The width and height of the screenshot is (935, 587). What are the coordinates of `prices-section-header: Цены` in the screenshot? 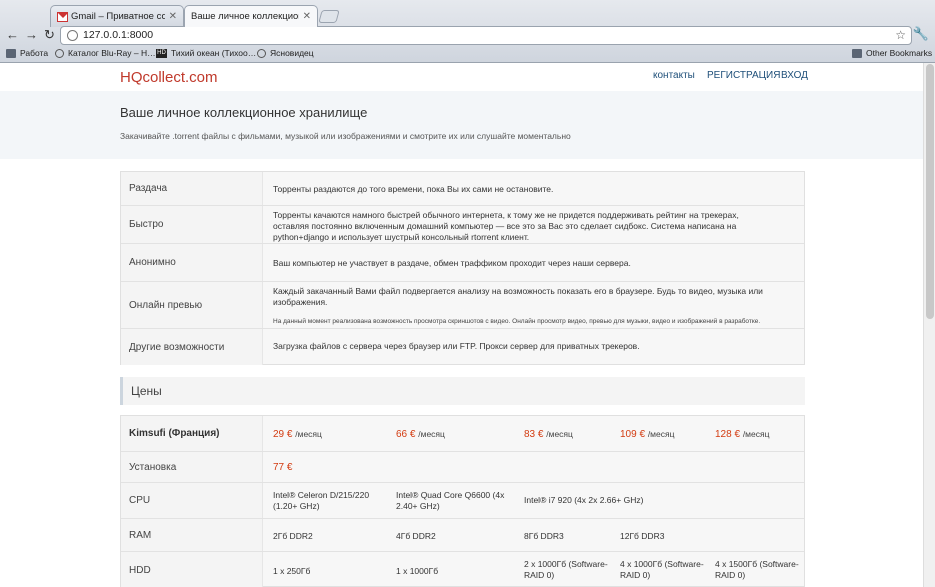 It's located at (462, 391).